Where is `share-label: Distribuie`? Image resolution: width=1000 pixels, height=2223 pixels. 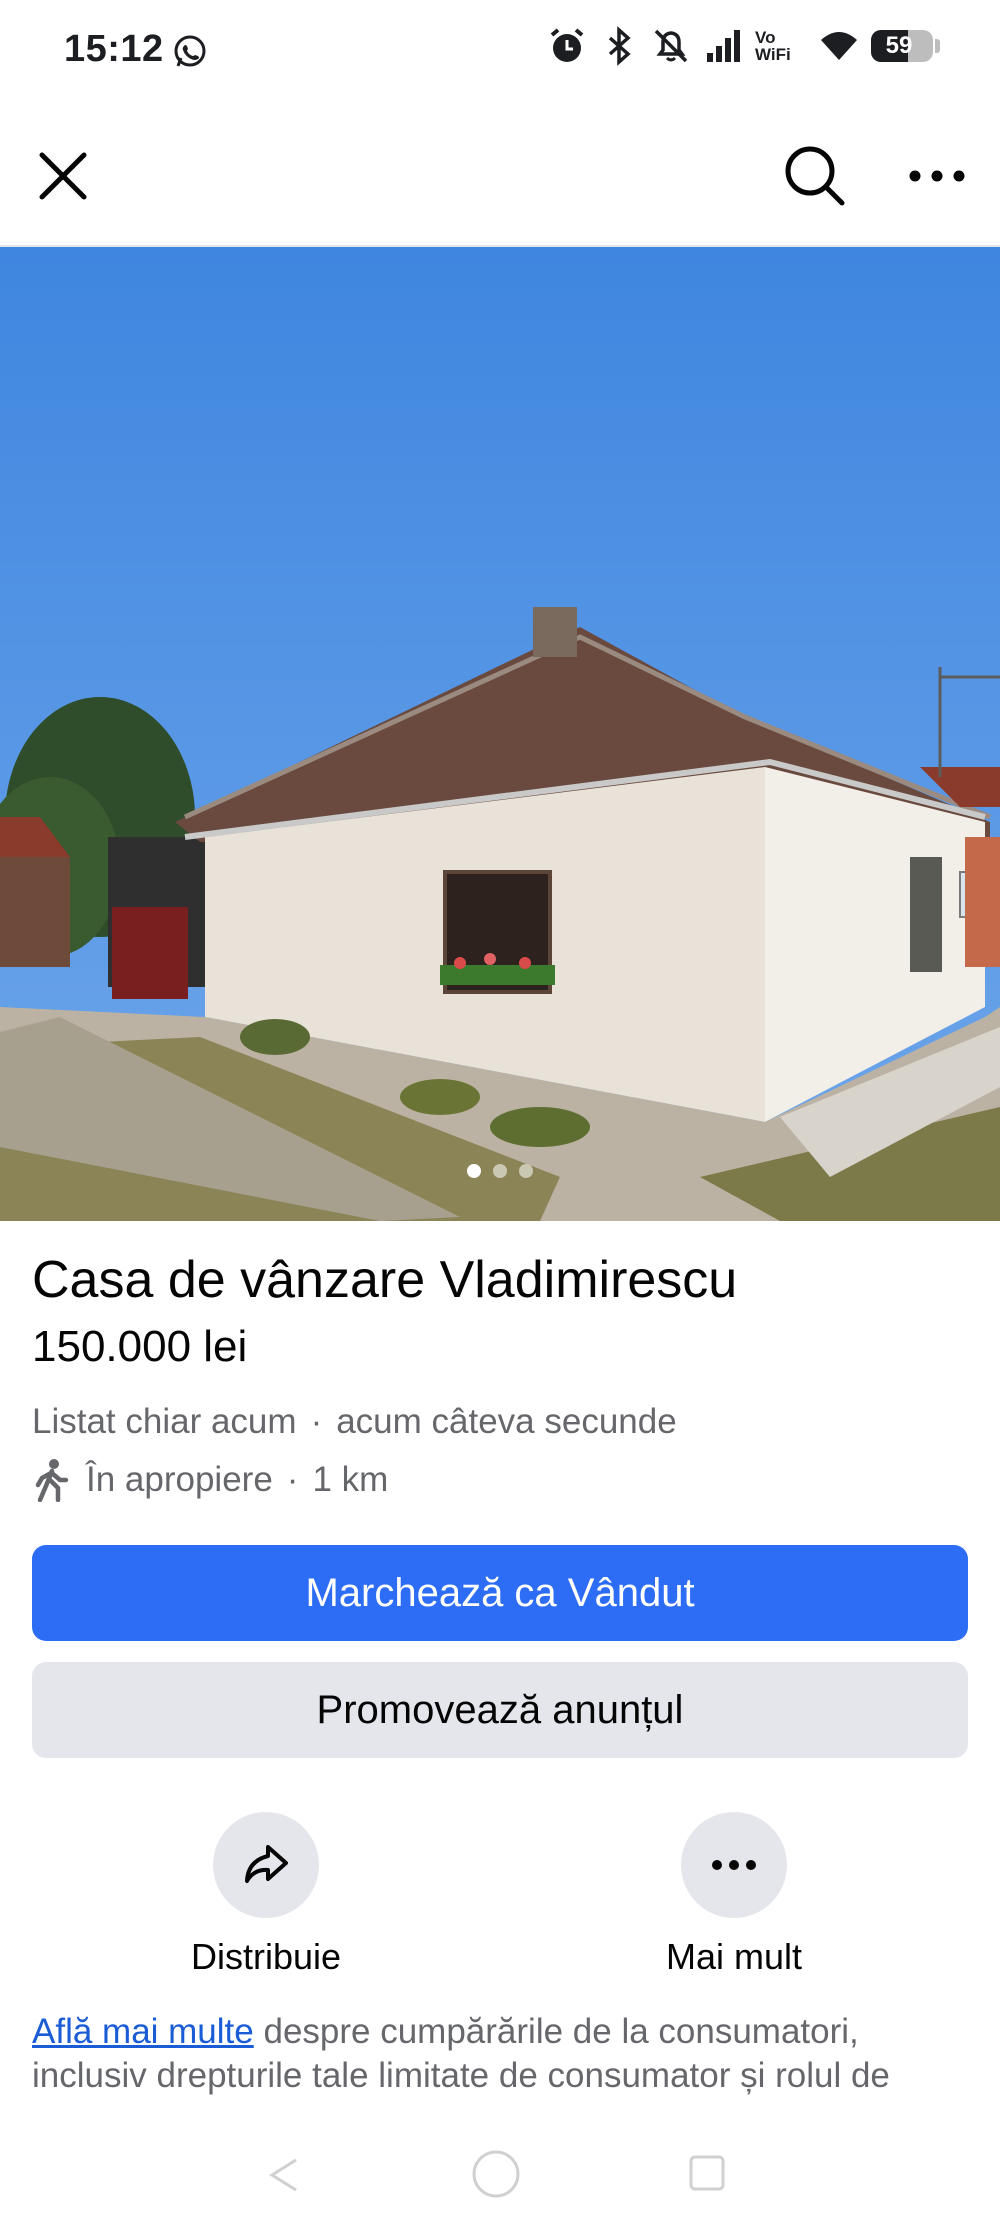
share-label: Distribuie is located at coordinates (266, 1956).